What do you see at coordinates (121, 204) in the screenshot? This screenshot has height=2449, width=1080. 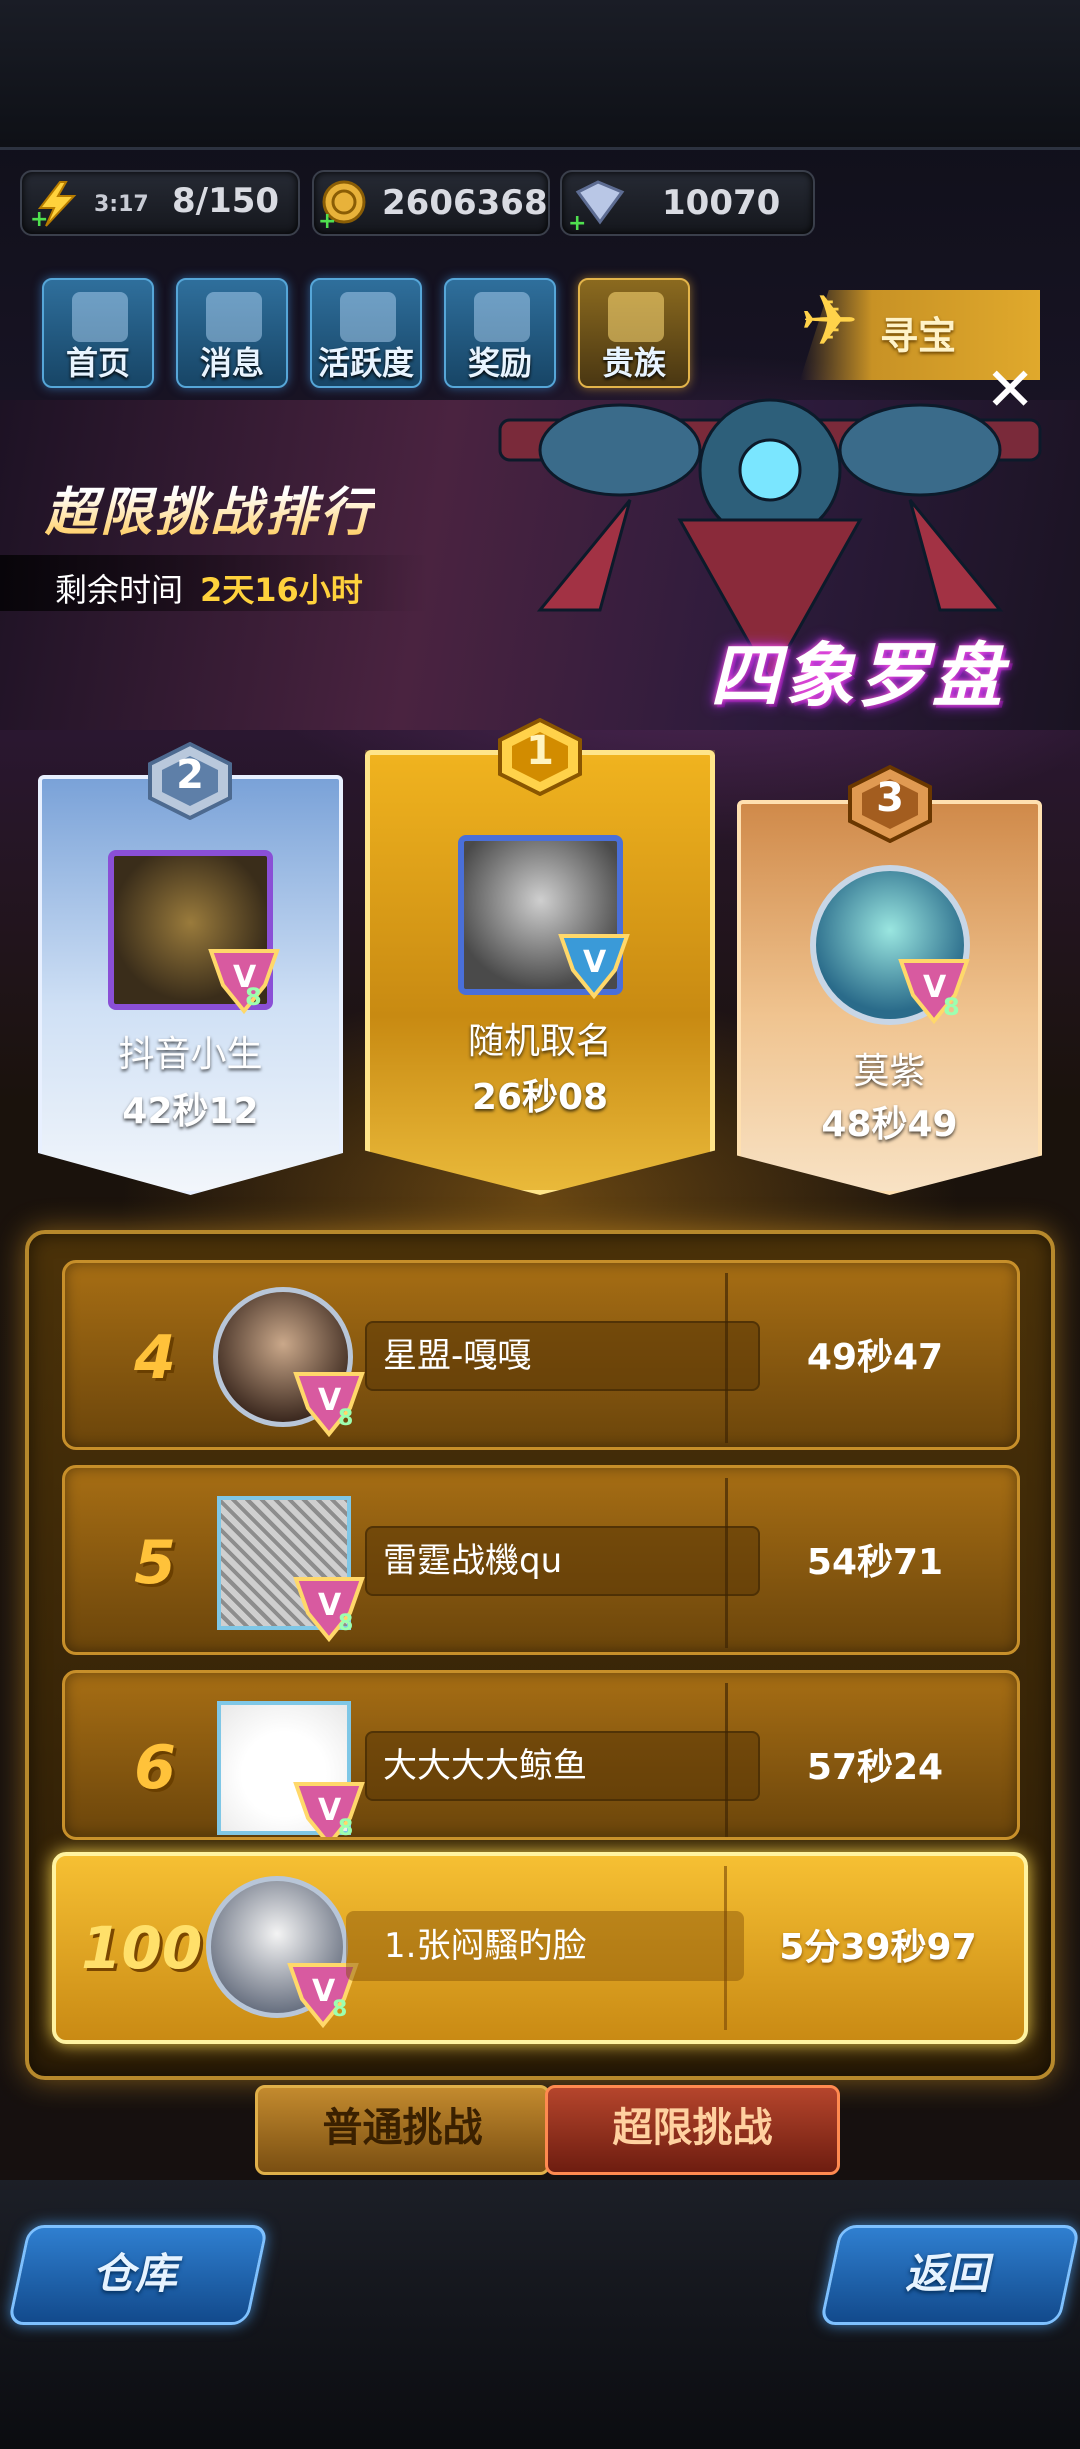 I see `energy-timer: 3:17` at bounding box center [121, 204].